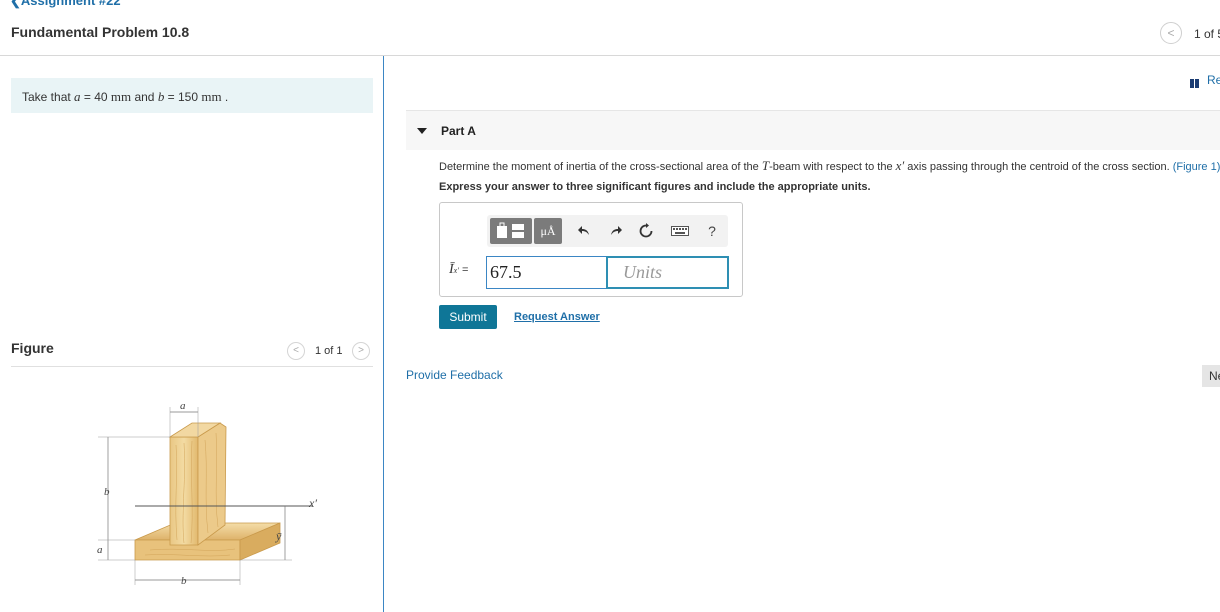  Describe the element at coordinates (95, 97) in the screenshot. I see `given-a-equals: = 40` at that location.